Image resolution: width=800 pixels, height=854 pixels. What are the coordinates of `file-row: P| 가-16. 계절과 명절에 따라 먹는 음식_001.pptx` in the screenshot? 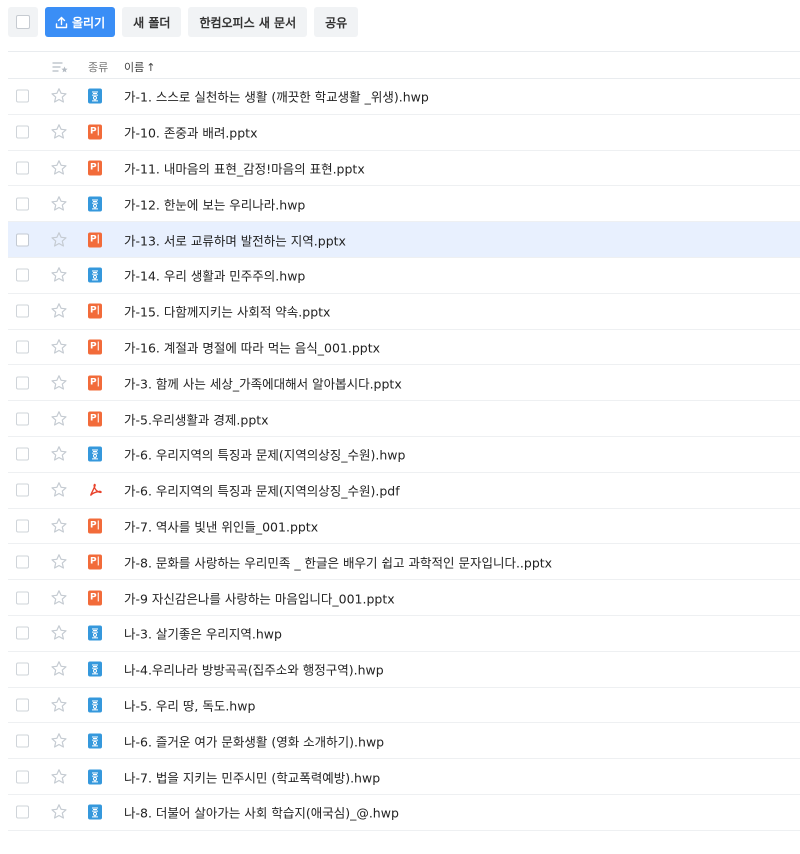 It's located at (404, 348).